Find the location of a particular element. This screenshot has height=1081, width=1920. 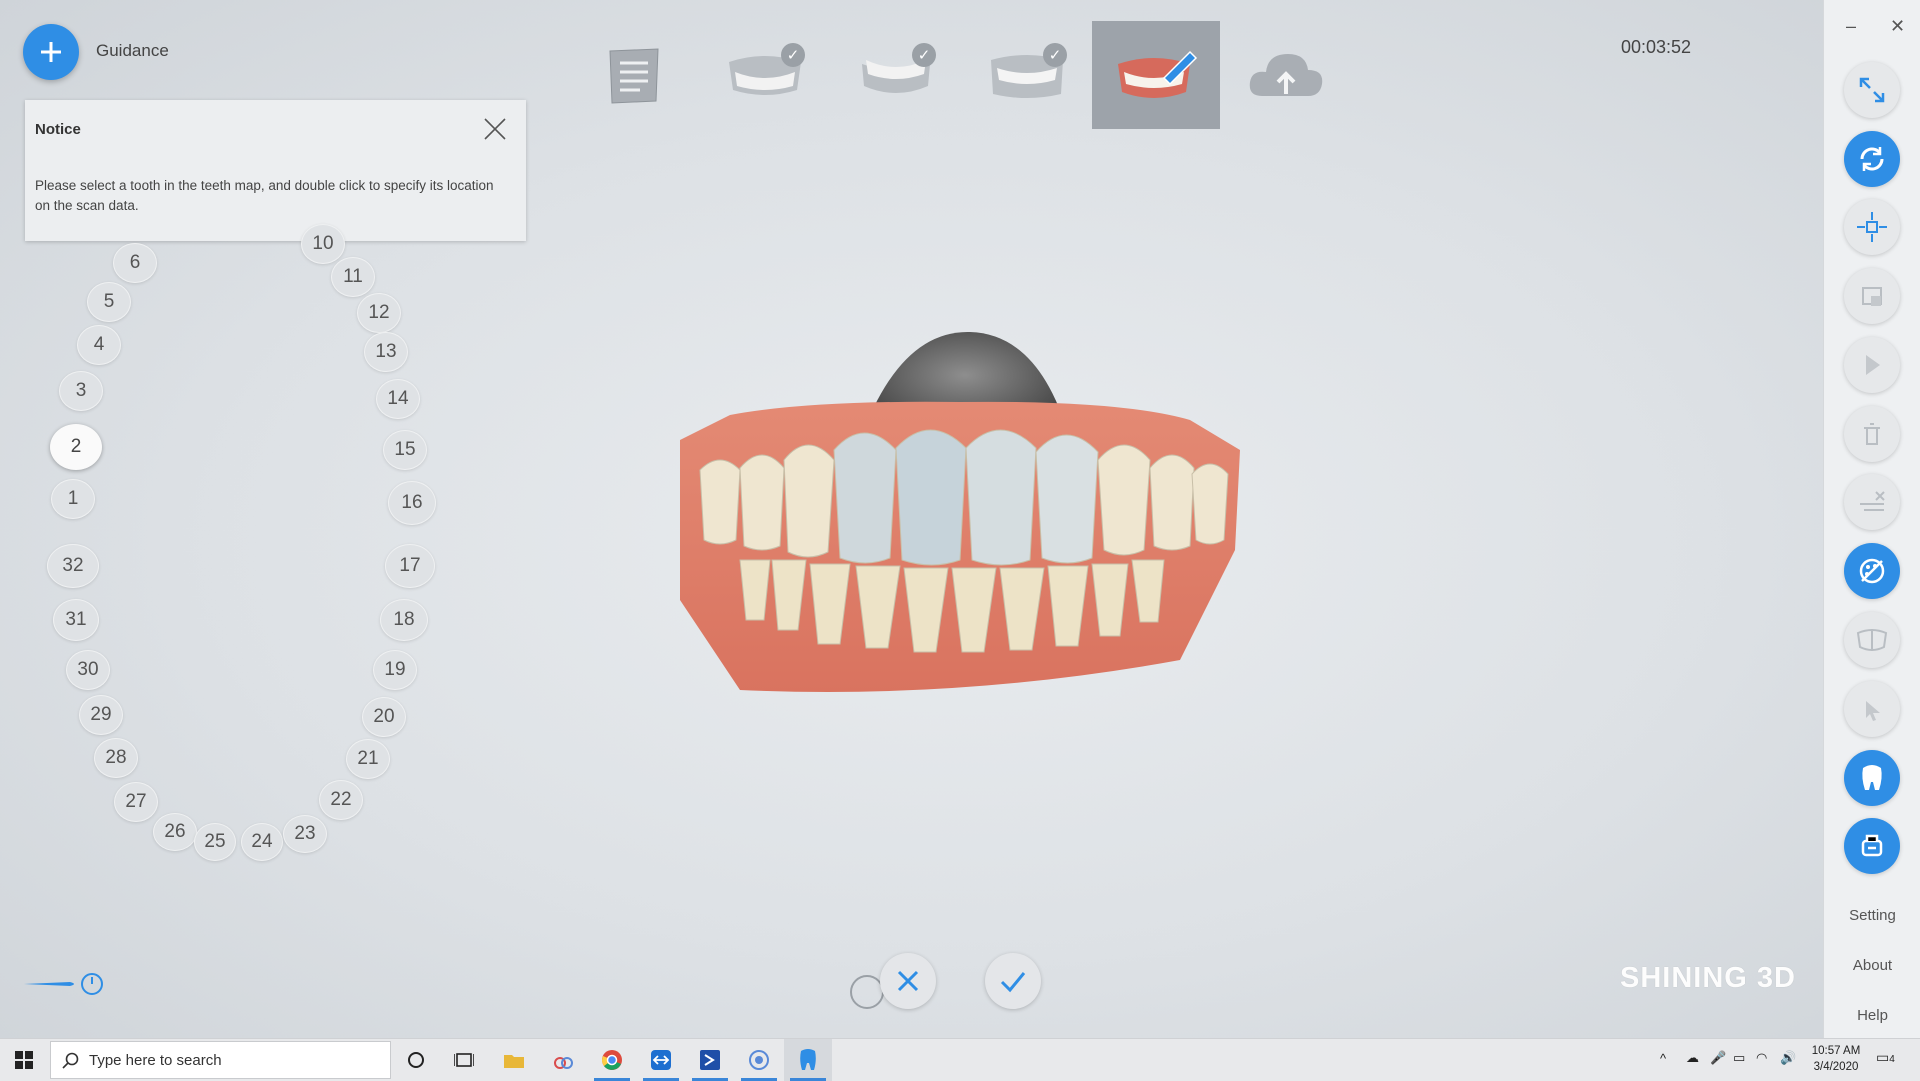

tooth-29: 29 is located at coordinates (101, 715).